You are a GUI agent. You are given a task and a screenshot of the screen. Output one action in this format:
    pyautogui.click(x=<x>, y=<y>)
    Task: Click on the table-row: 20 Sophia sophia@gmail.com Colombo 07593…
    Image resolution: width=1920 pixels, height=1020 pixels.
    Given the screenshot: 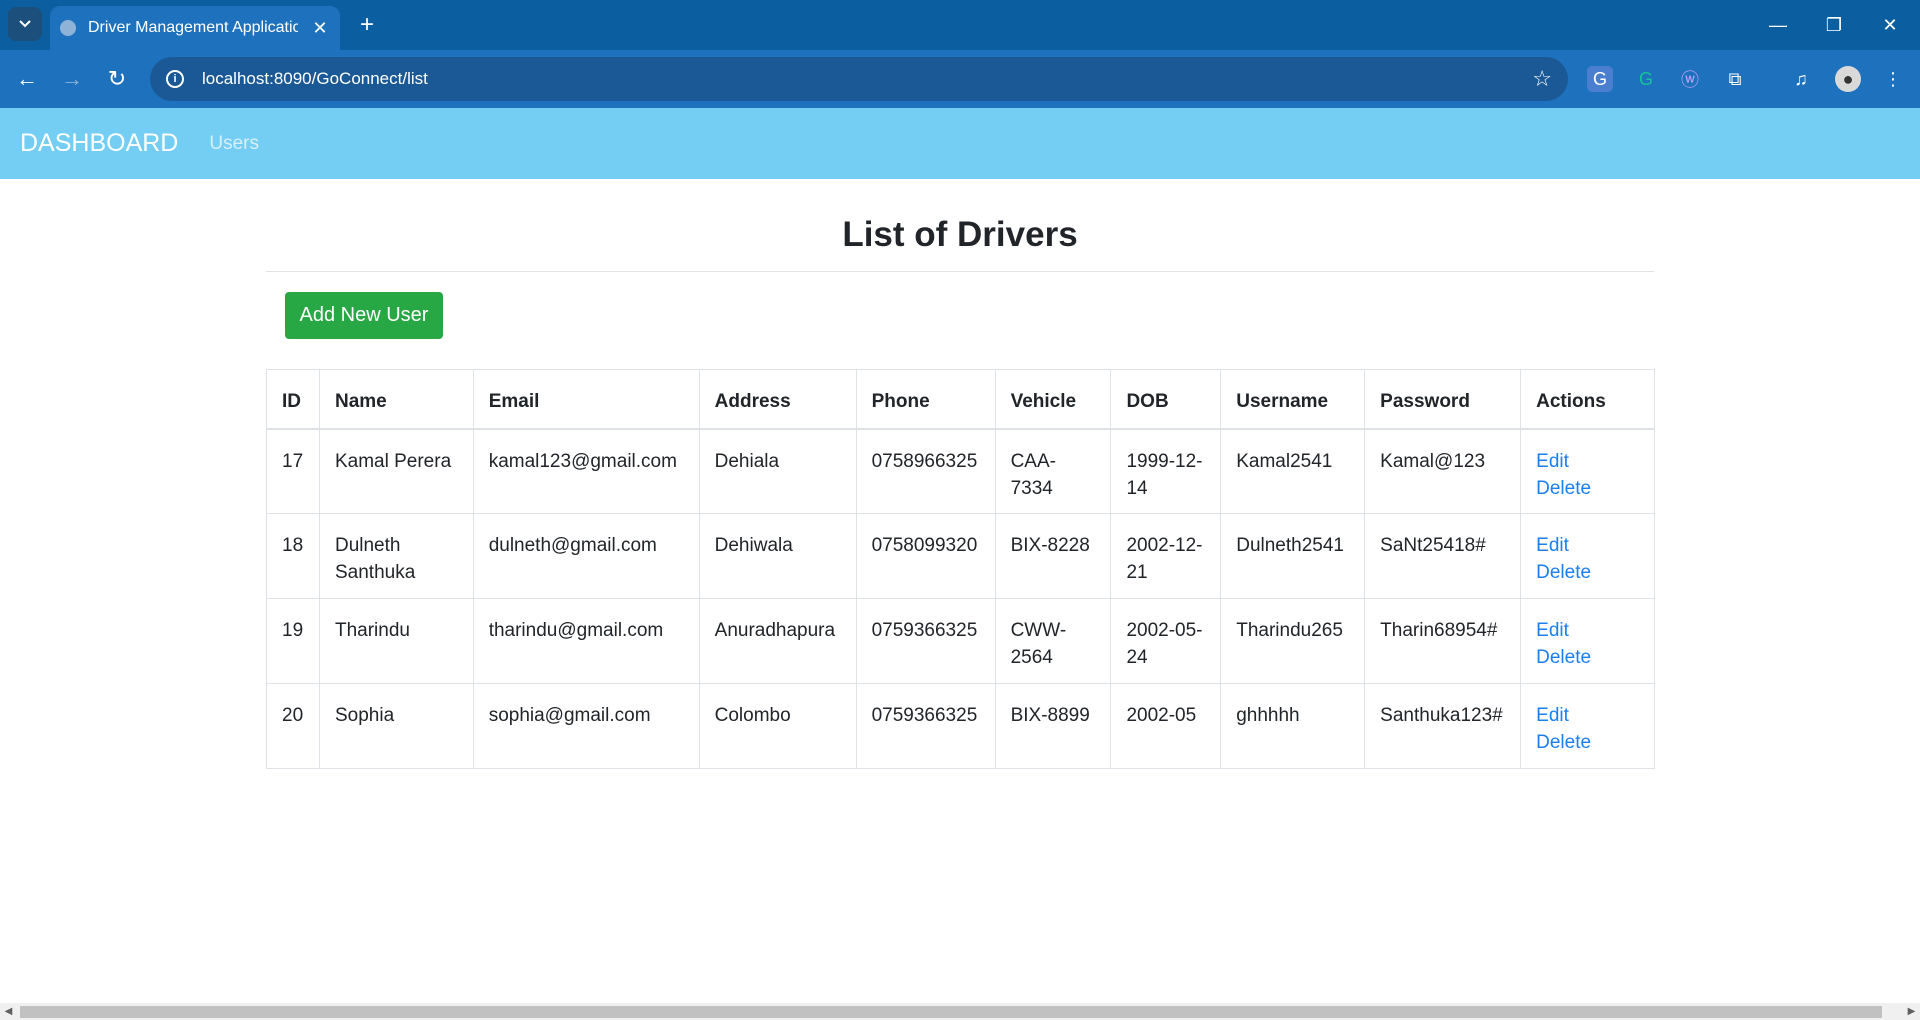 What is the action you would take?
    pyautogui.click(x=960, y=726)
    